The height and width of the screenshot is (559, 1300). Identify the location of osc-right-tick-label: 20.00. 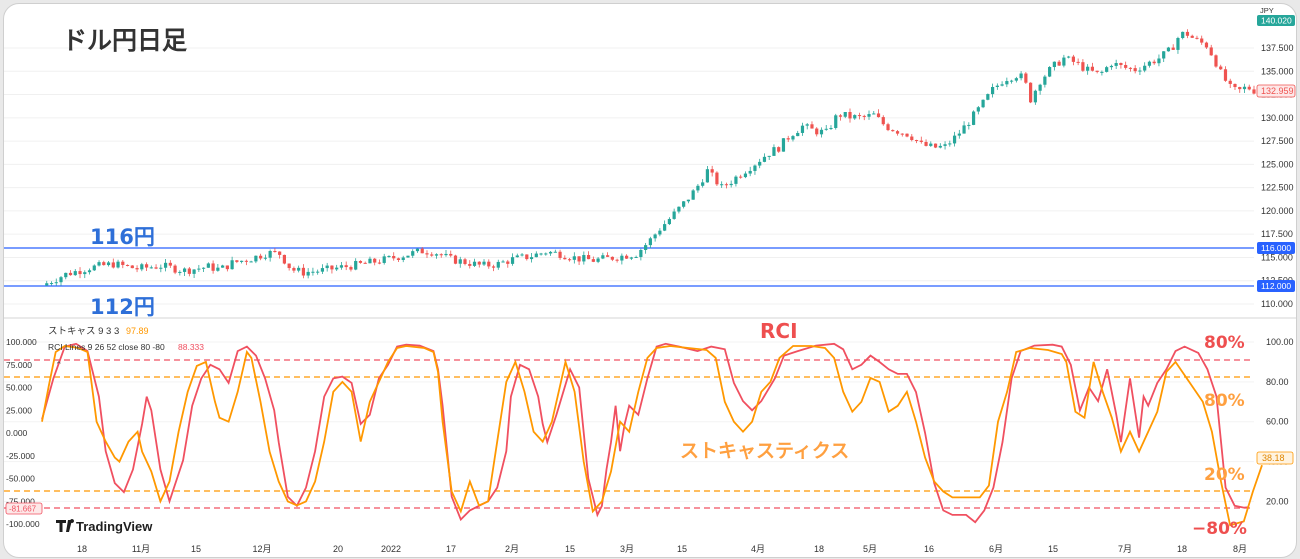
(1277, 501).